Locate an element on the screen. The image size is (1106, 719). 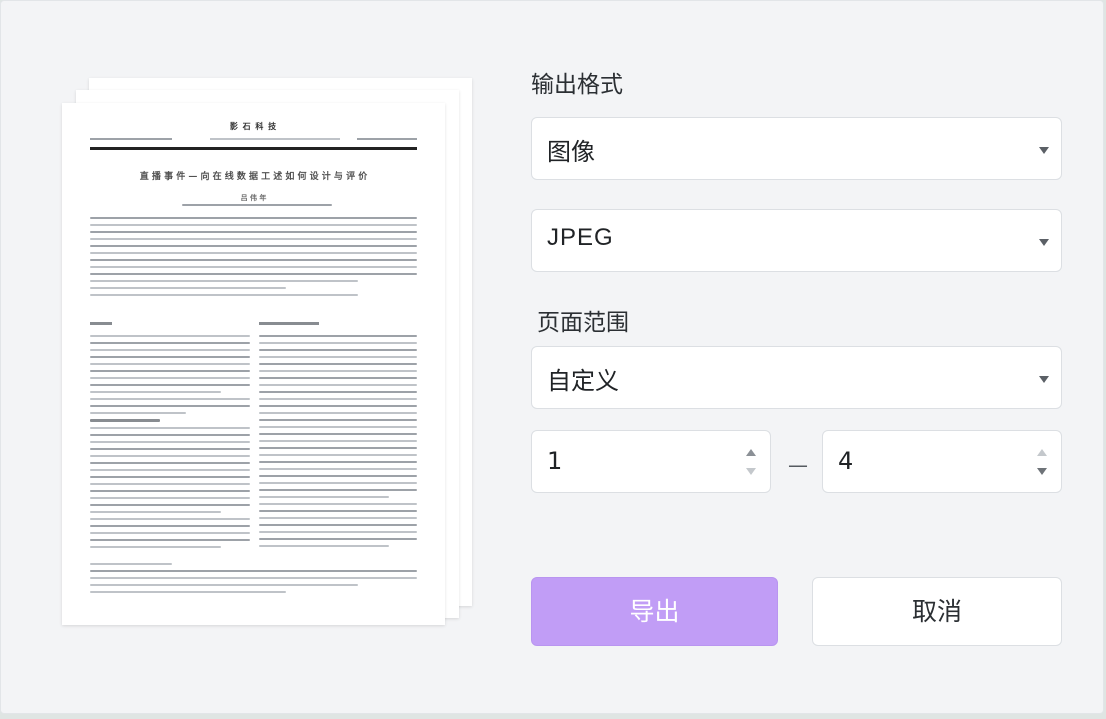
export-button: 导出 is located at coordinates (654, 611).